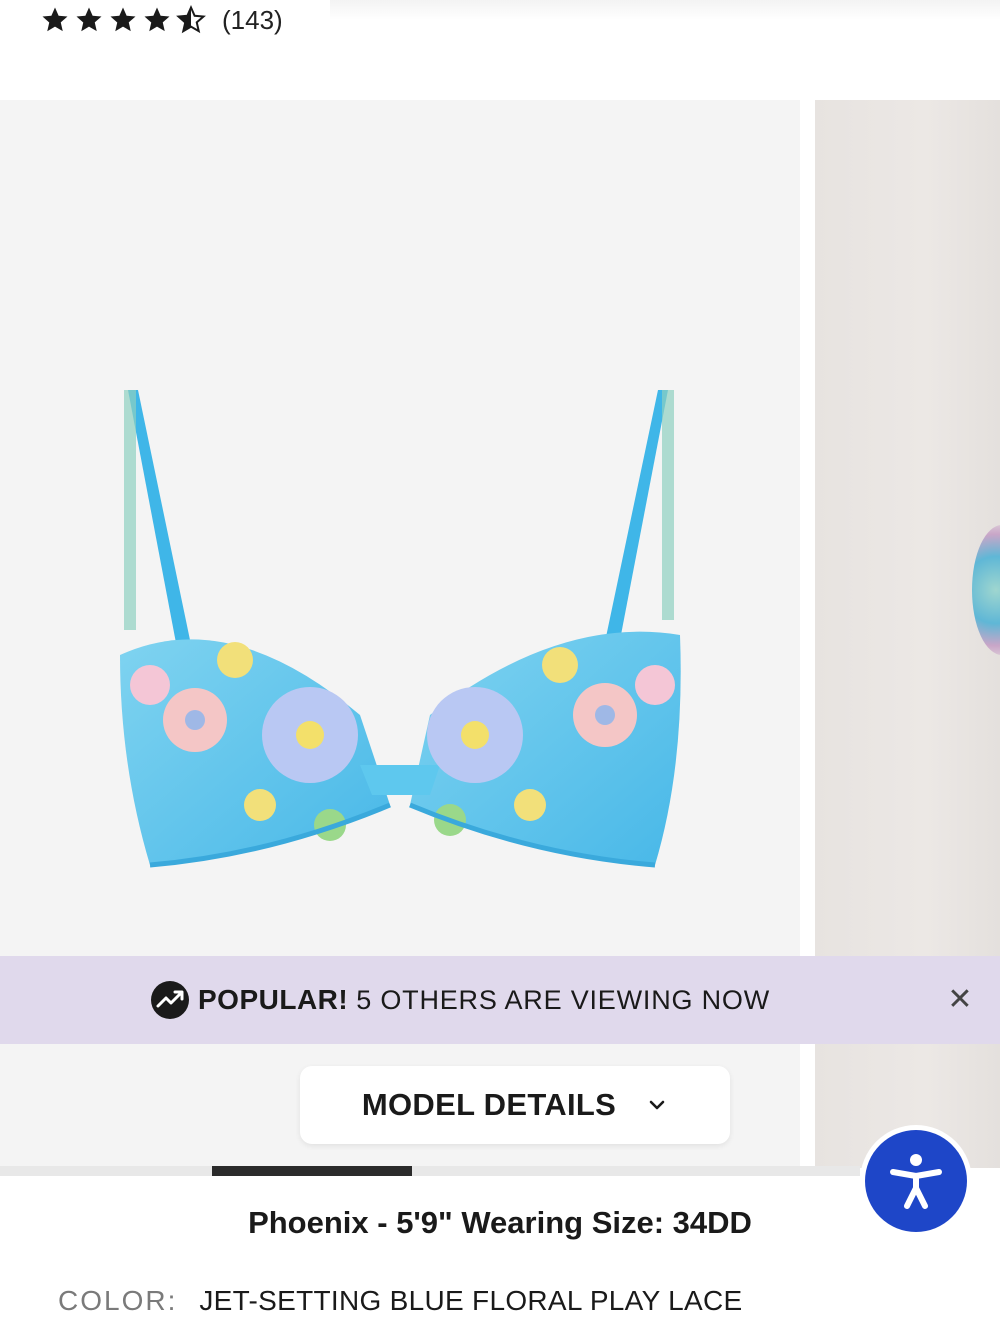  What do you see at coordinates (960, 1000) in the screenshot?
I see `close-icon: ✕` at bounding box center [960, 1000].